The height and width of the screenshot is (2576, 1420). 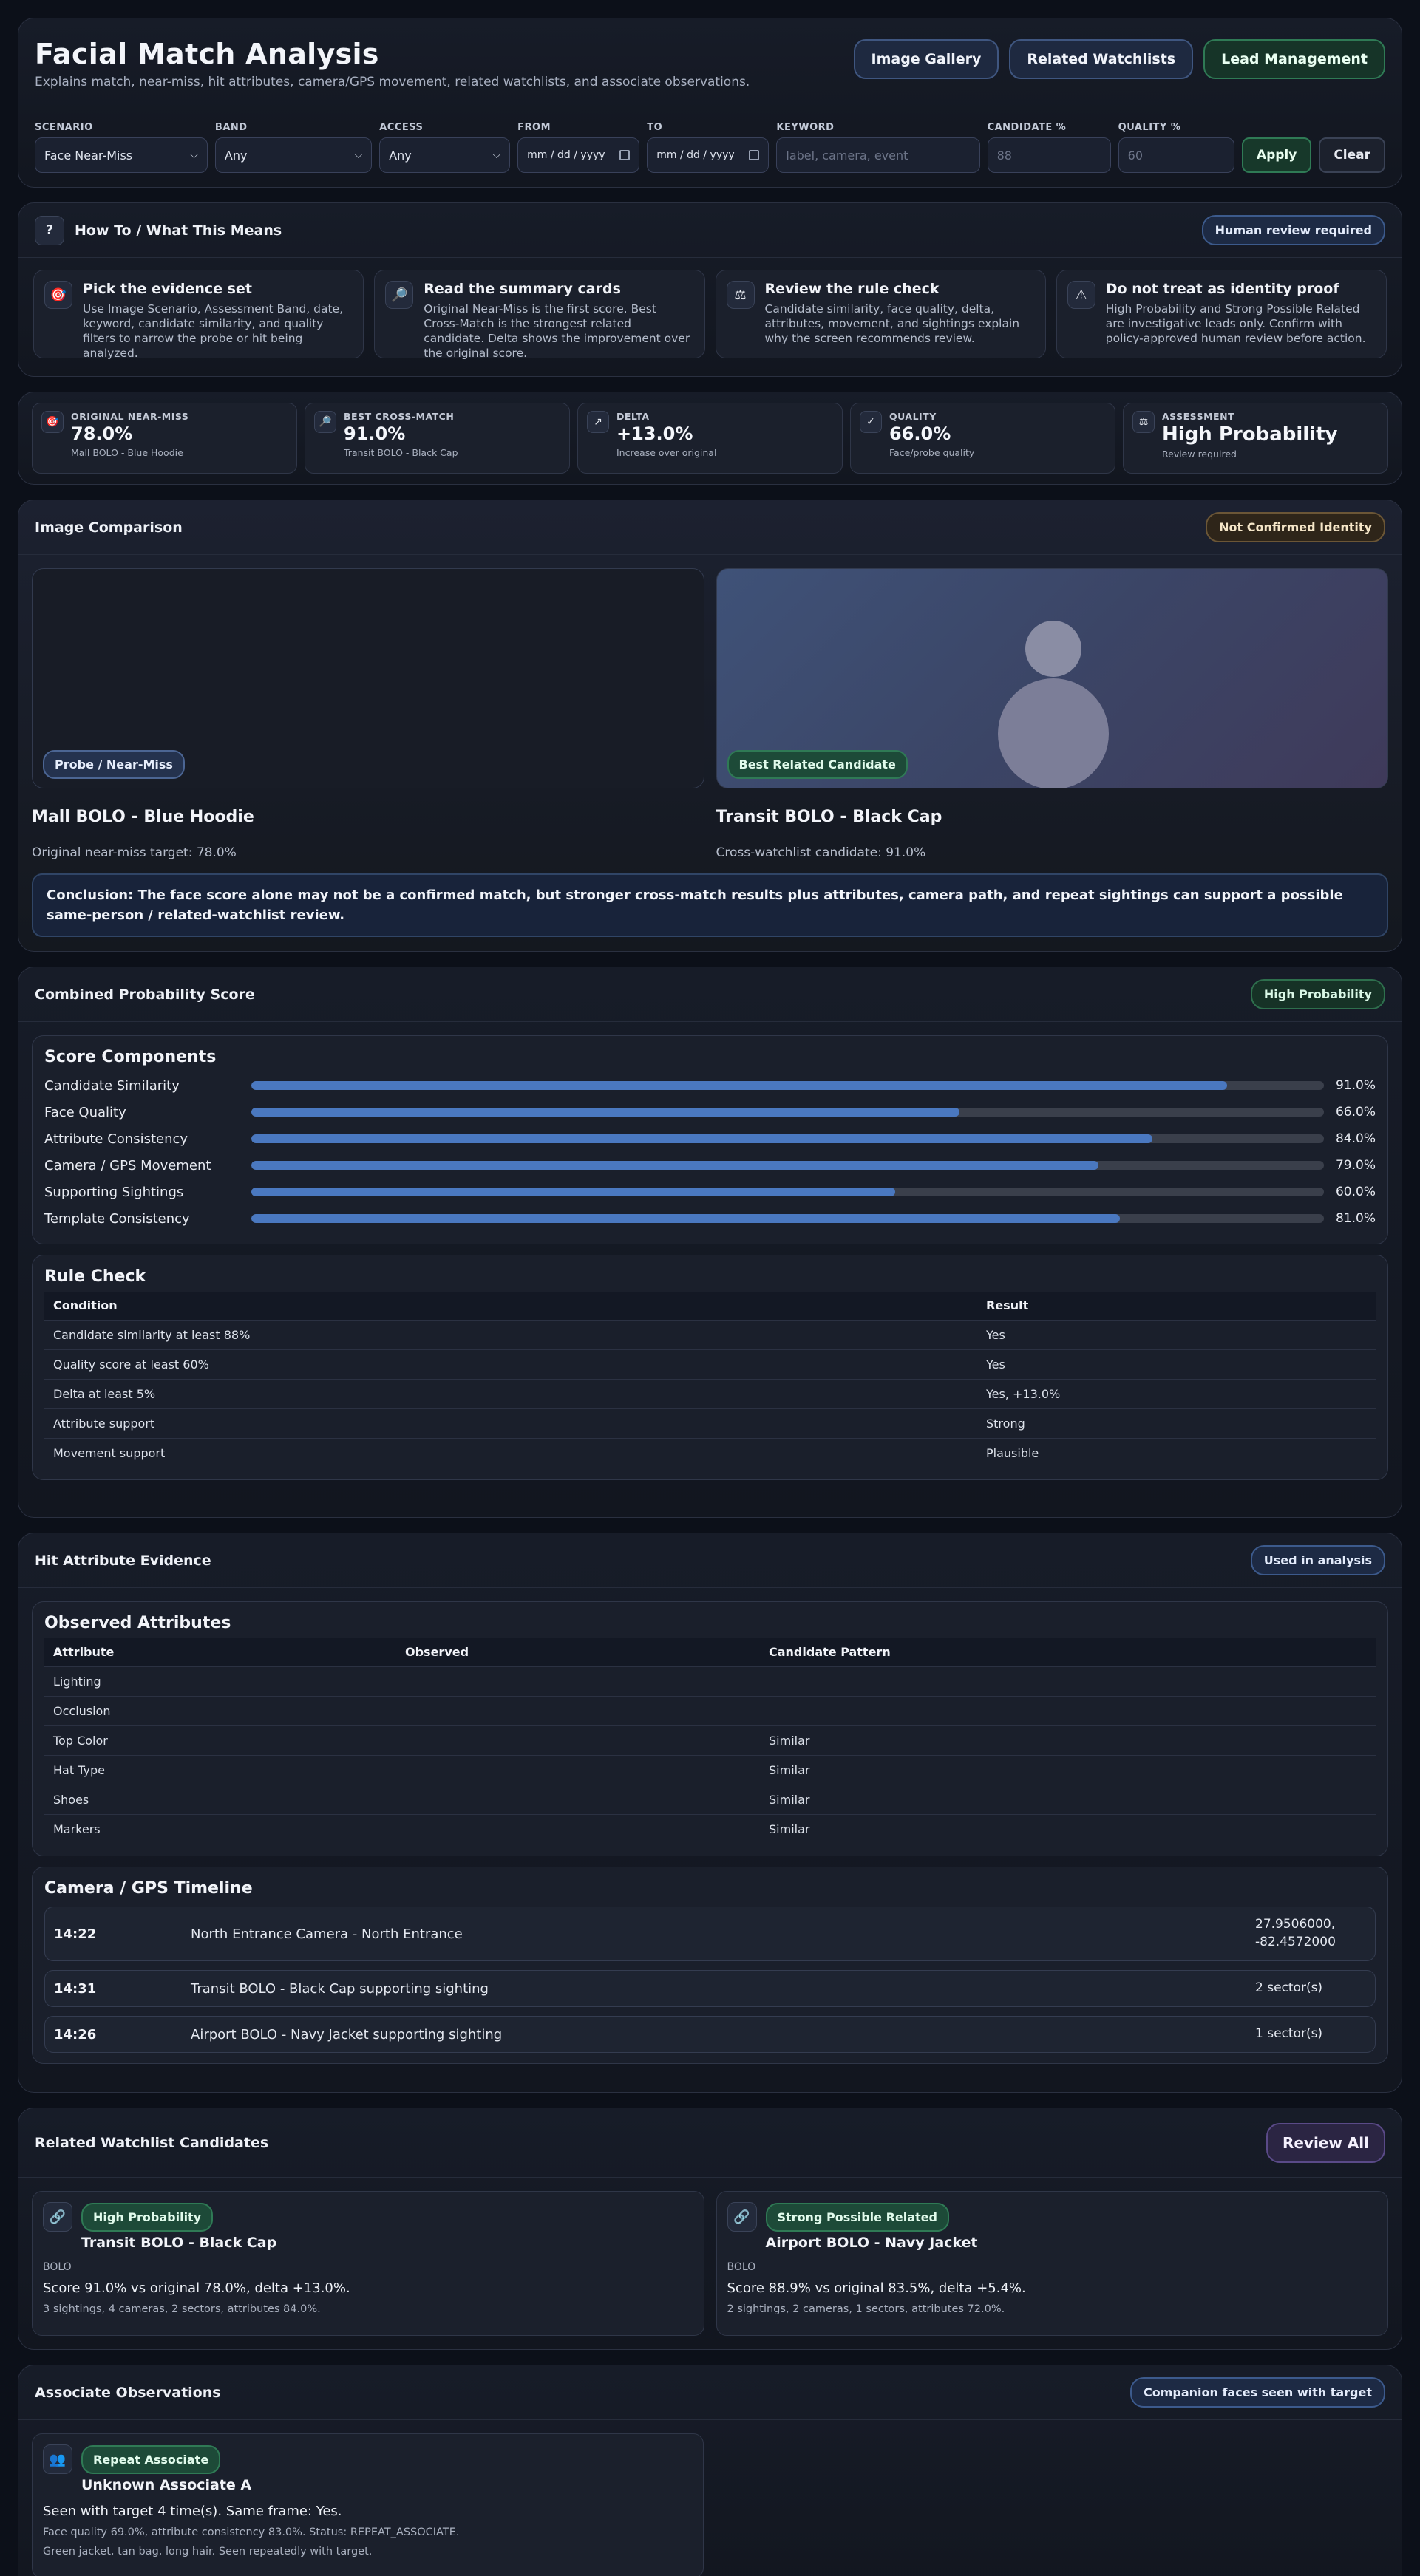 I want to click on score-bar-track, so click(x=788, y=1192).